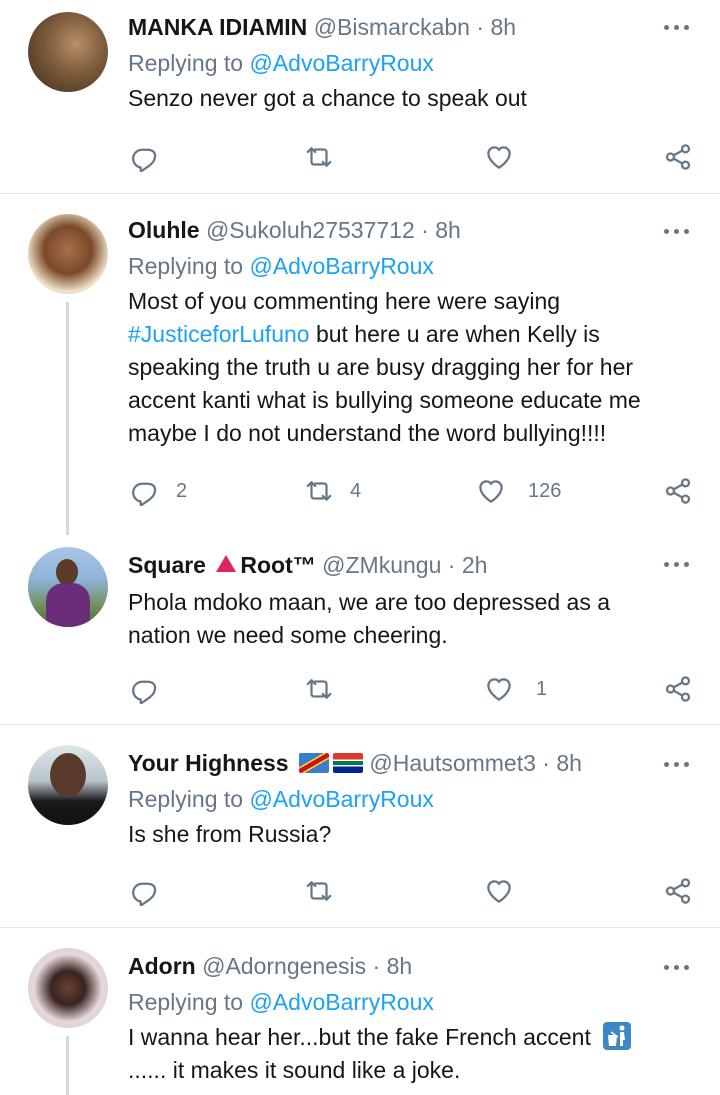 The image size is (720, 1095). I want to click on user-handle: @Hautsommet3, so click(452, 763).